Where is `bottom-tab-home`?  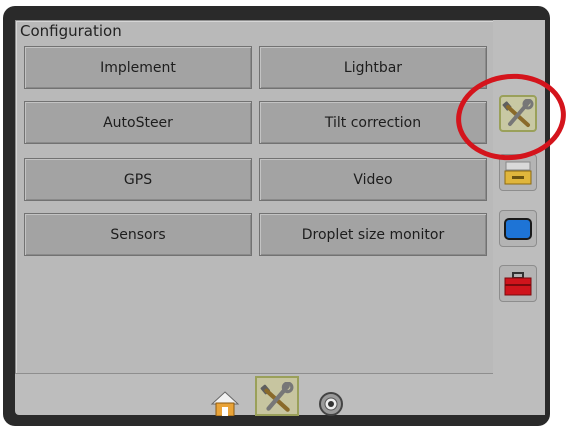 bottom-tab-home is located at coordinates (225, 396).